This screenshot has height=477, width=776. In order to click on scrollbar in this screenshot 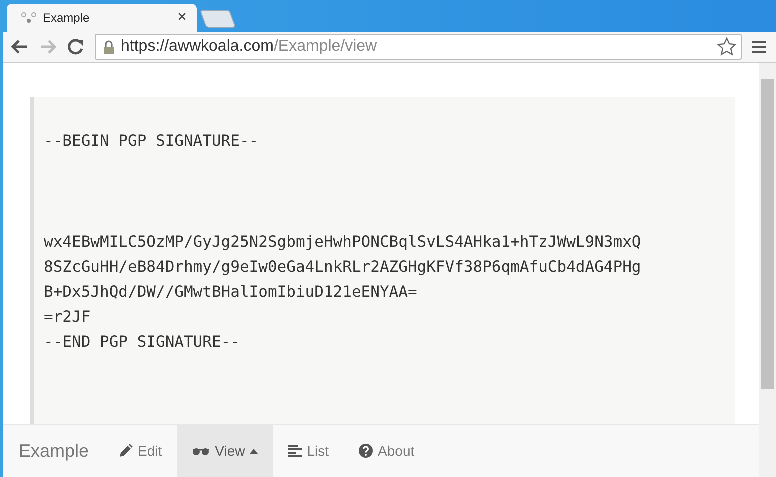, I will do `click(767, 270)`.